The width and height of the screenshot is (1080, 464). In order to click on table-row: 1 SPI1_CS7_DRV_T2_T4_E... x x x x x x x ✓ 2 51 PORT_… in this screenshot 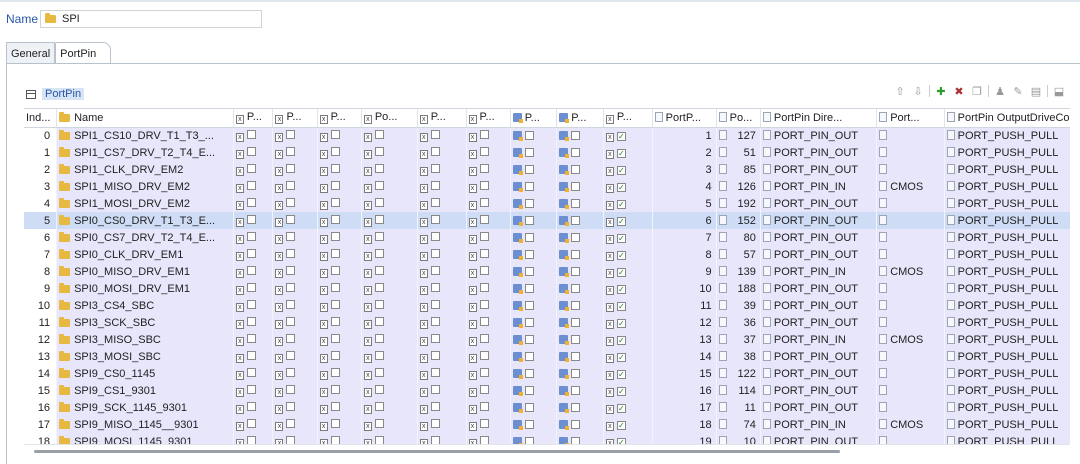, I will do `click(547, 152)`.